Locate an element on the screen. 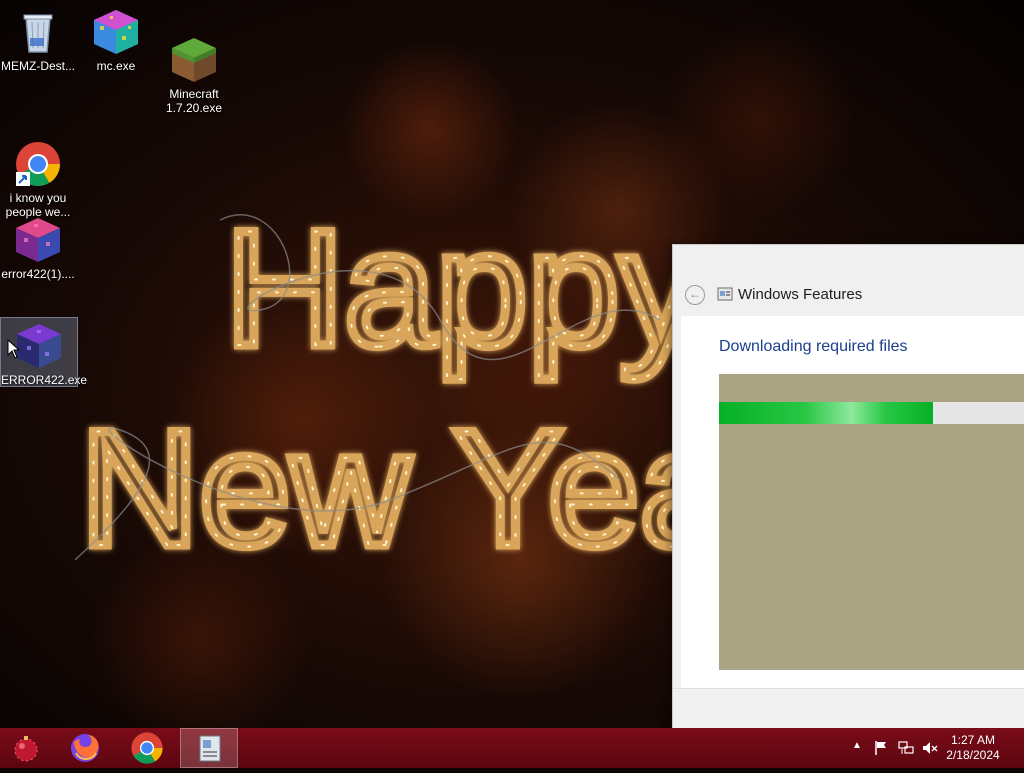 This screenshot has width=1024, height=773. taskbar-chrome is located at coordinates (147, 748).